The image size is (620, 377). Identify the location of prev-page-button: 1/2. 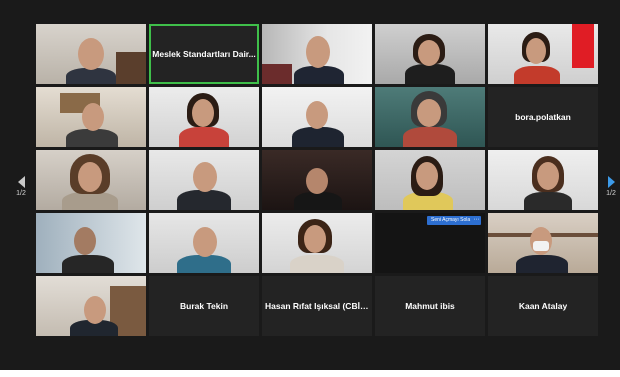
(21, 186).